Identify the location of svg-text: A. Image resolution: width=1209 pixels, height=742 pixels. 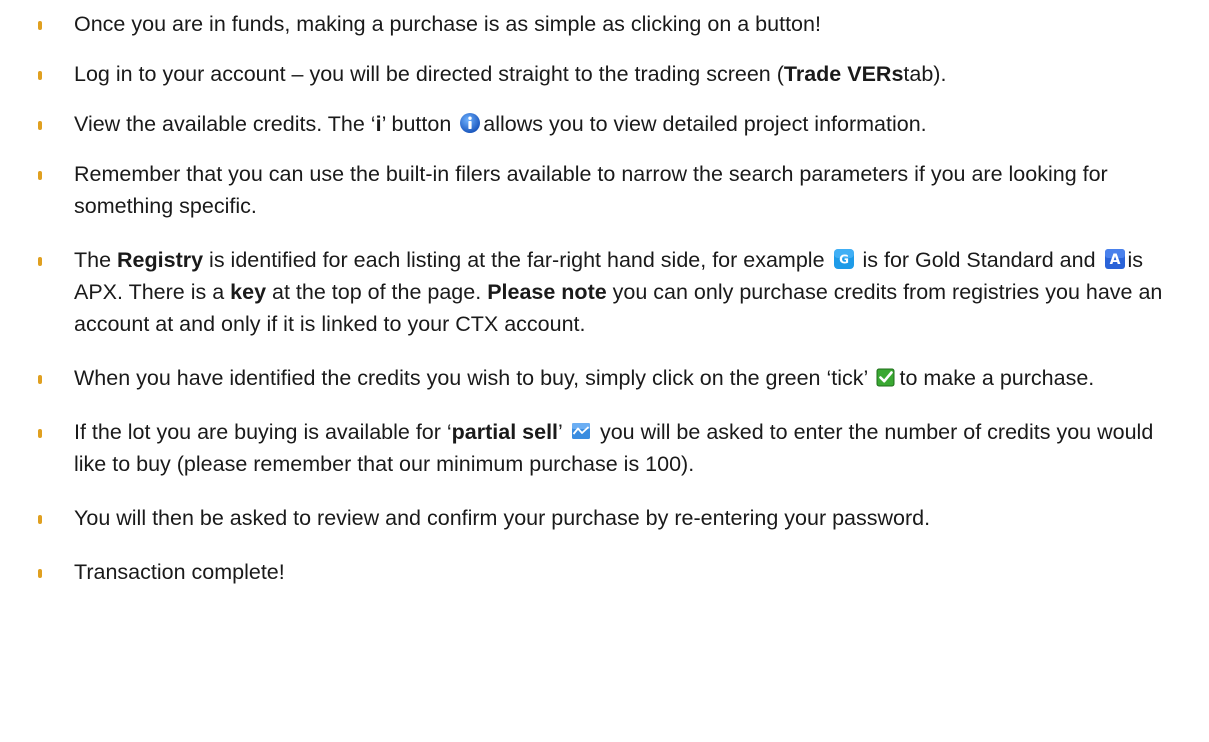
(1114, 260).